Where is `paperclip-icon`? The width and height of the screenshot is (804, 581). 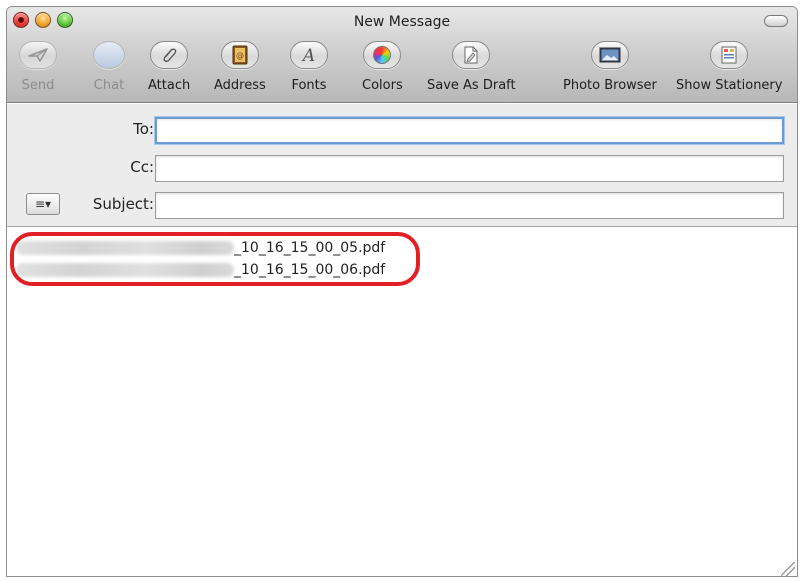 paperclip-icon is located at coordinates (170, 55).